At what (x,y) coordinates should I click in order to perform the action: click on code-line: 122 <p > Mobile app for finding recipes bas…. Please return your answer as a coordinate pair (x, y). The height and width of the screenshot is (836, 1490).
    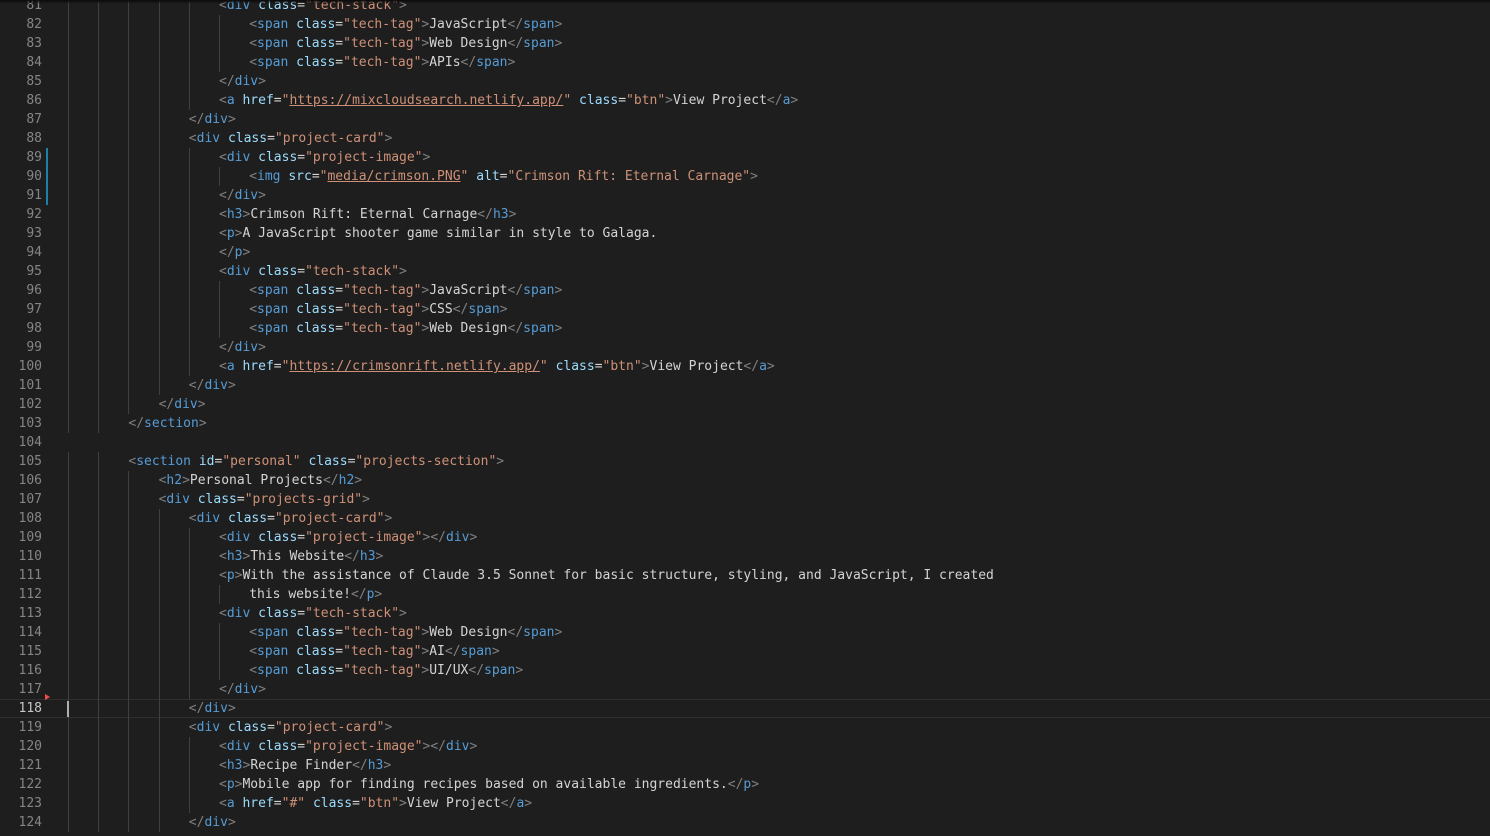
    Looking at the image, I should click on (745, 784).